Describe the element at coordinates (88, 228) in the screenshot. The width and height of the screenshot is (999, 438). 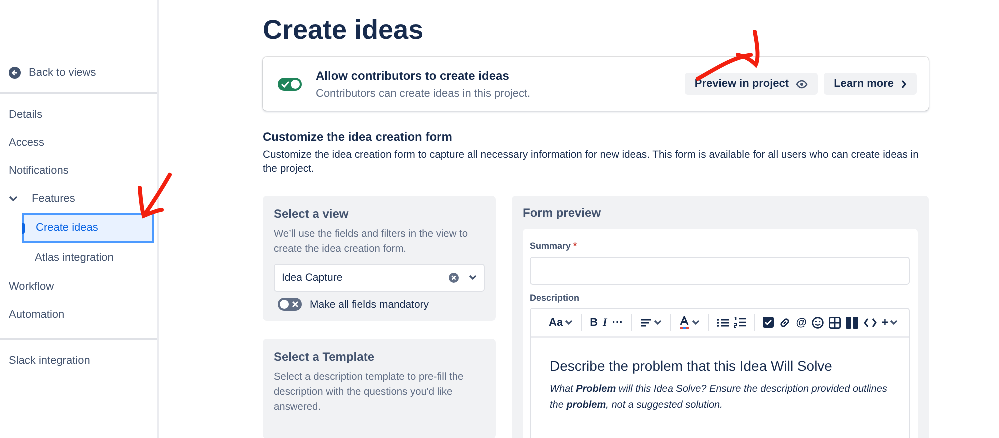
I see `sidebar-item: Create ideas` at that location.